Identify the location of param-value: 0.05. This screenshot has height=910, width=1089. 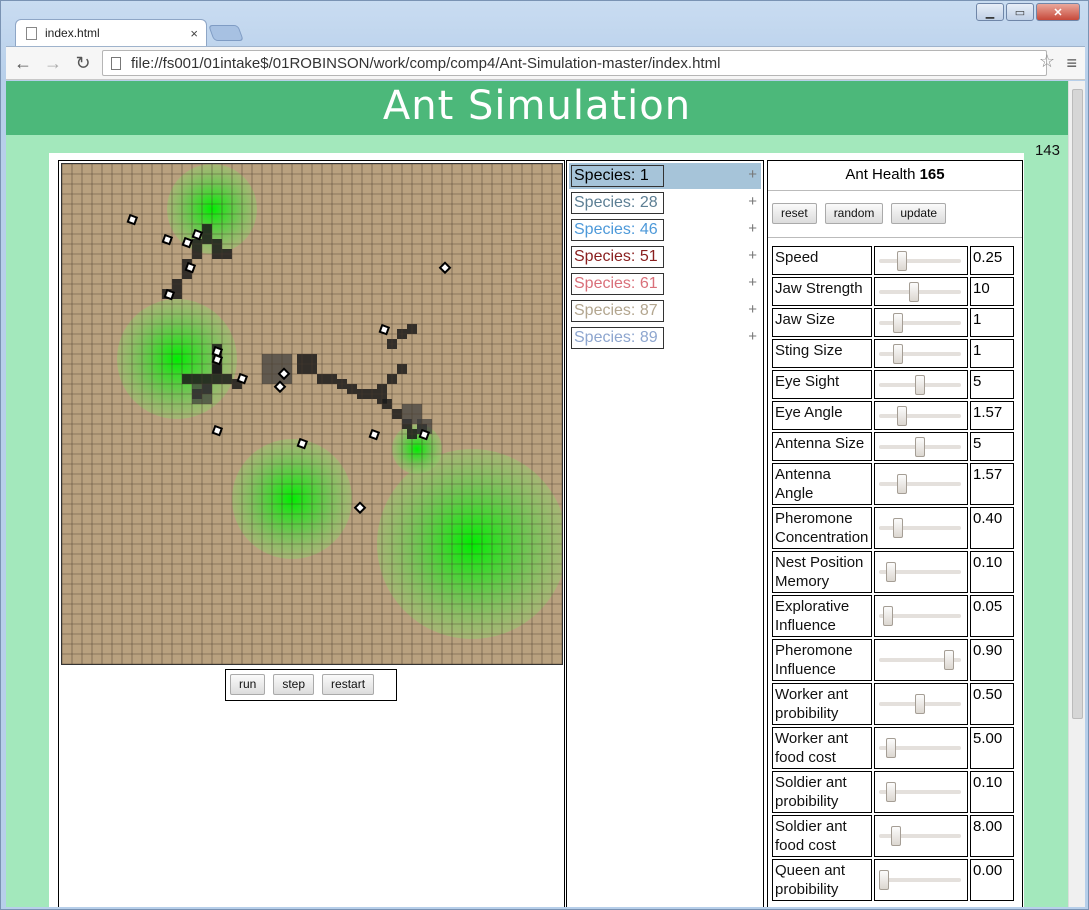
(992, 616).